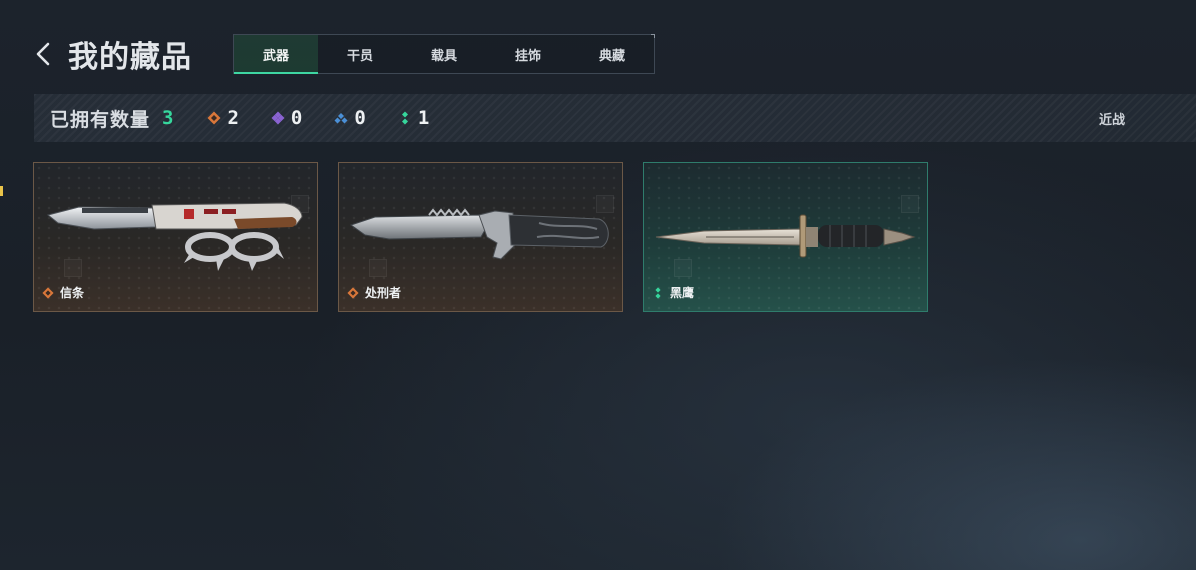 Image resolution: width=1196 pixels, height=570 pixels. I want to click on rarity-blue-count: 0, so click(350, 118).